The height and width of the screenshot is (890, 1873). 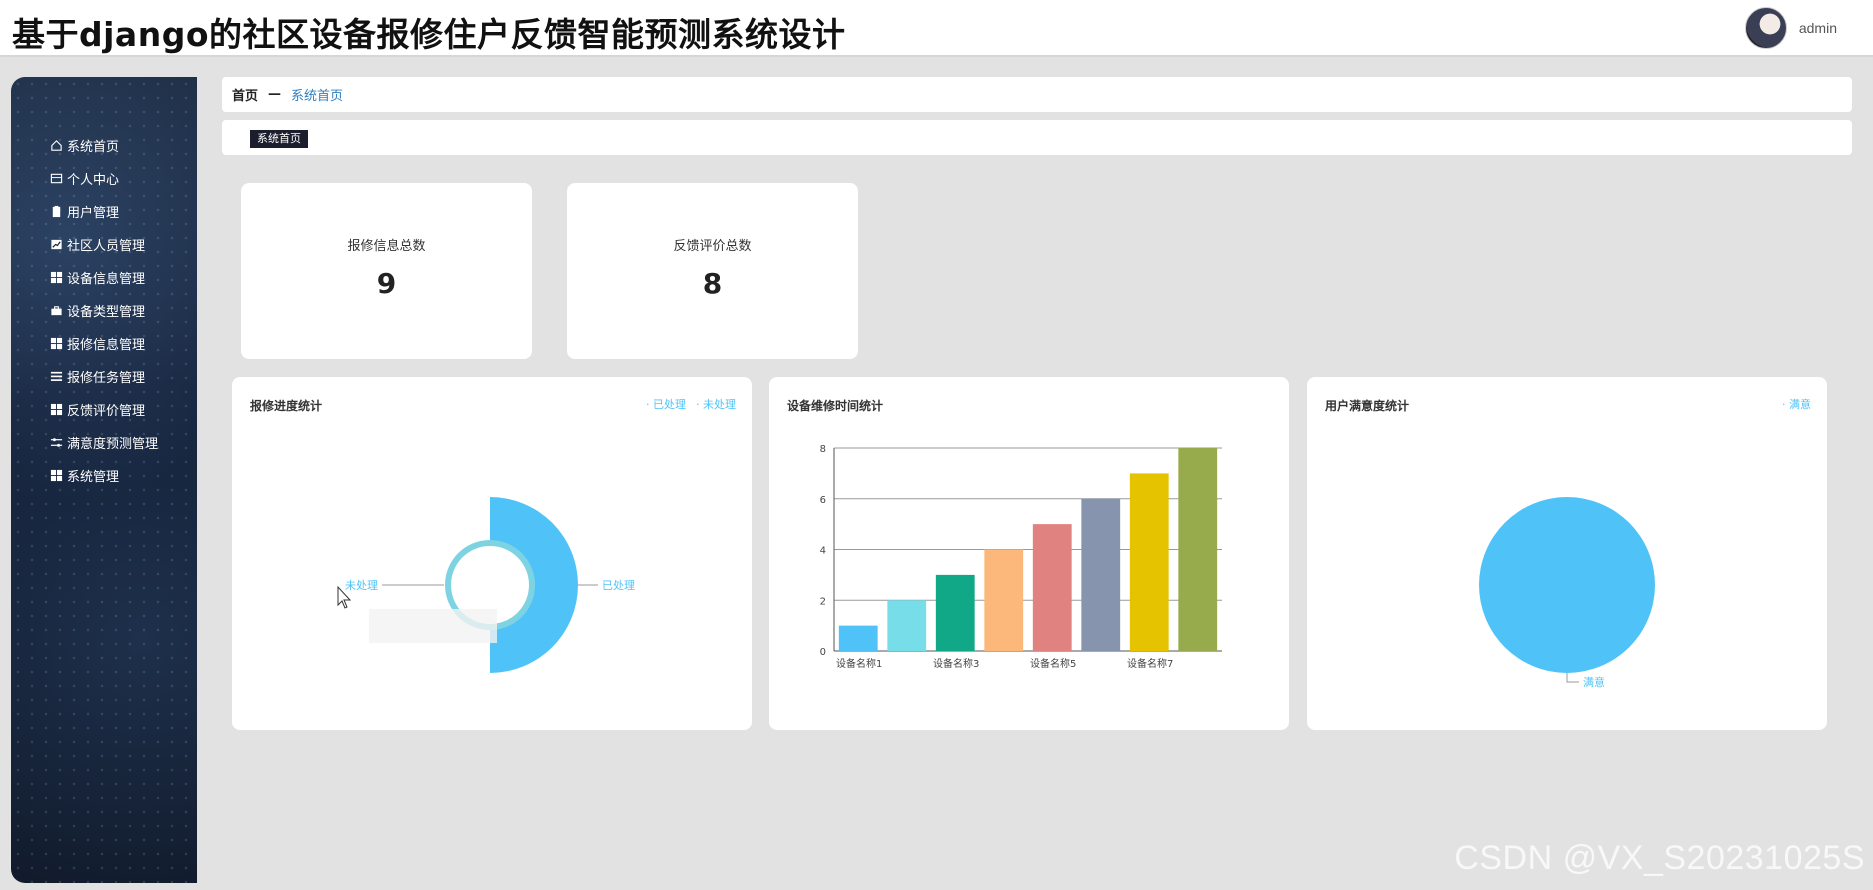 What do you see at coordinates (56, 377) in the screenshot?
I see `list-icon` at bounding box center [56, 377].